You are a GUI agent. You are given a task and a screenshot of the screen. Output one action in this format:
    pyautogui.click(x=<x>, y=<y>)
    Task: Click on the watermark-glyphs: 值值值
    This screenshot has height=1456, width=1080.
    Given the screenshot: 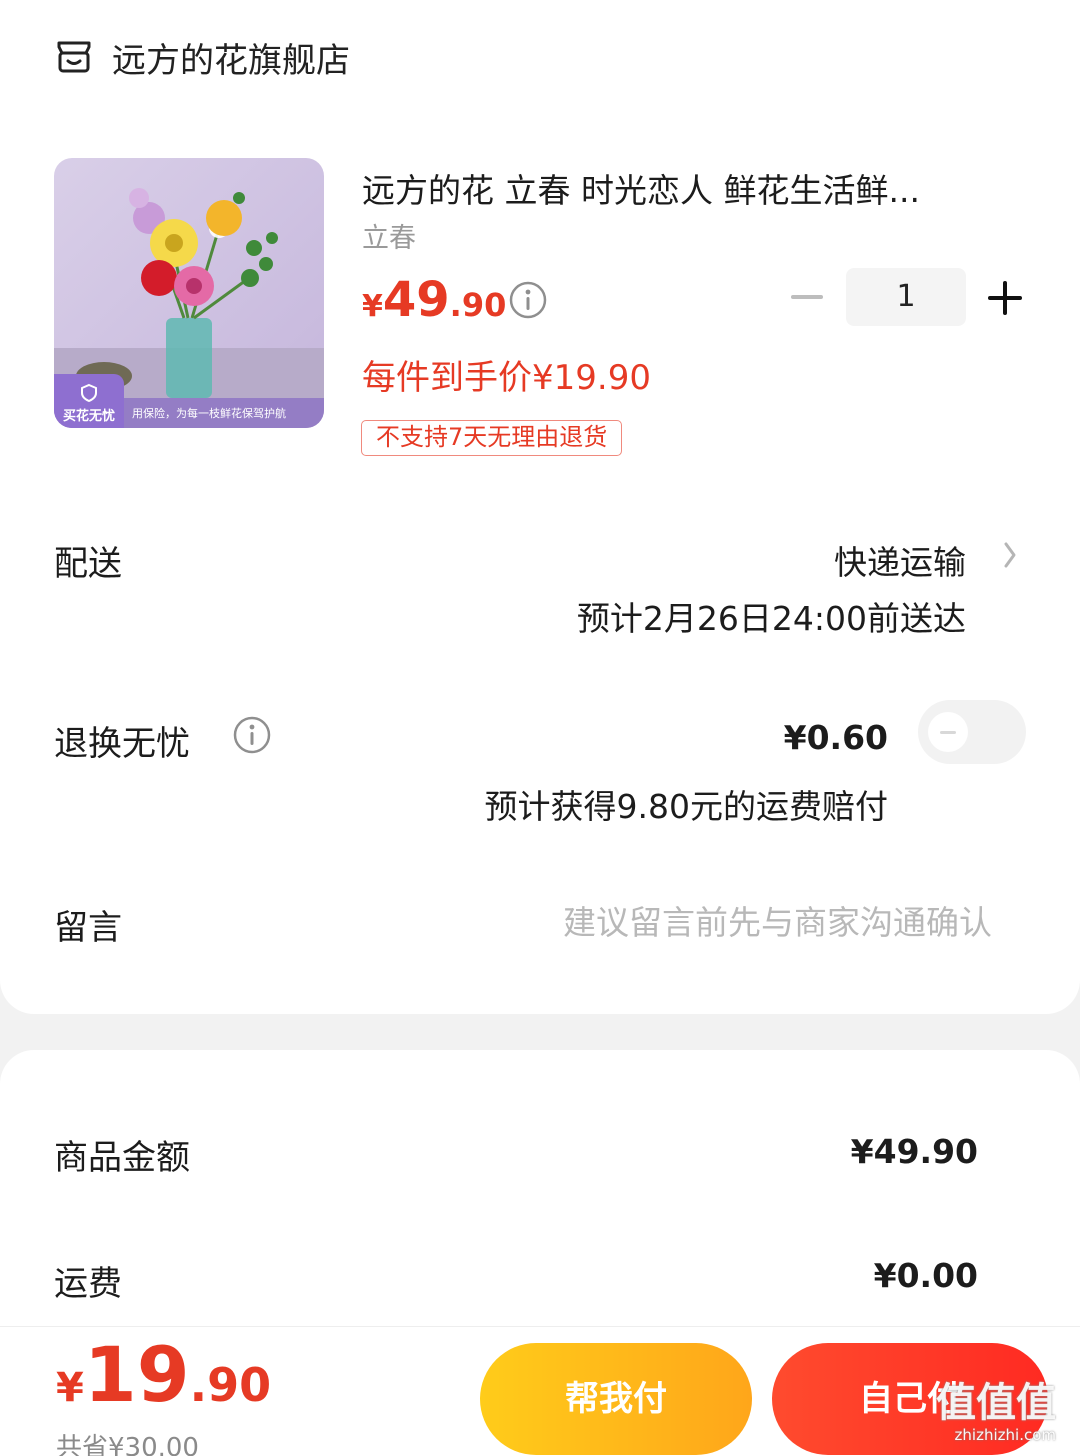 What is the action you would take?
    pyautogui.click(x=996, y=1403)
    